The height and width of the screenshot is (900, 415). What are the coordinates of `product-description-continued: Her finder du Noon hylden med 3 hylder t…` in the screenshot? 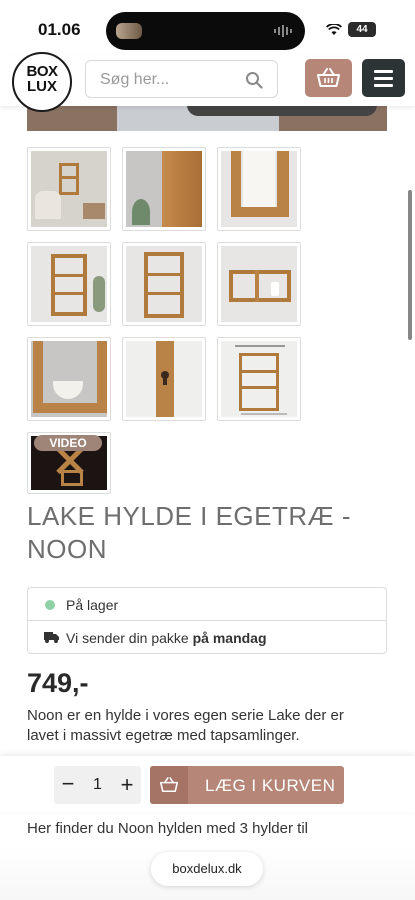 It's located at (167, 828).